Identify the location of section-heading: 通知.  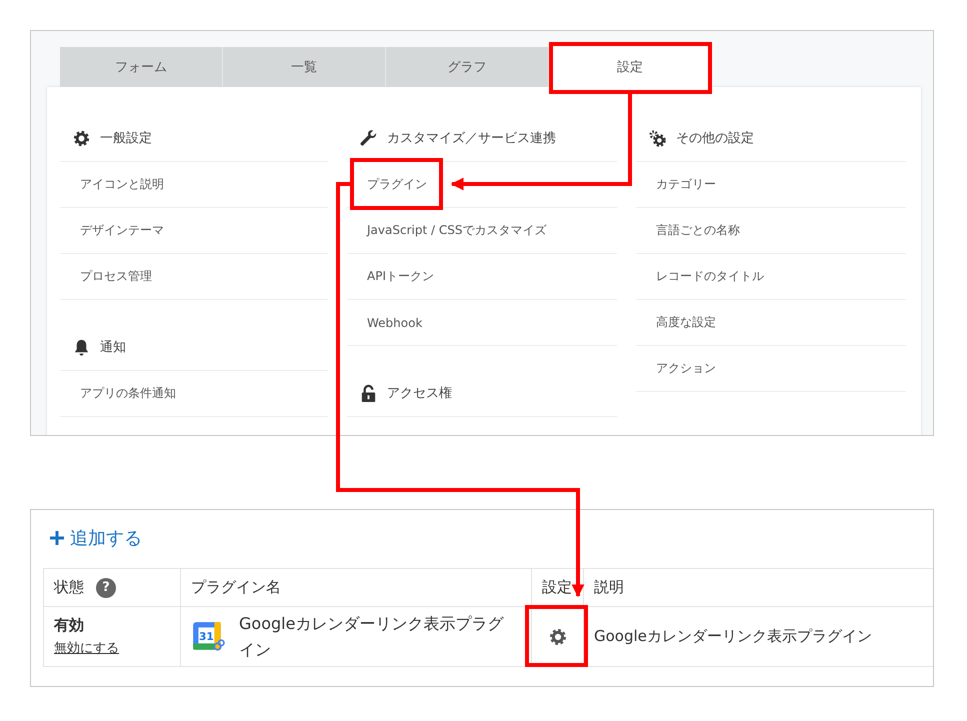
(113, 347).